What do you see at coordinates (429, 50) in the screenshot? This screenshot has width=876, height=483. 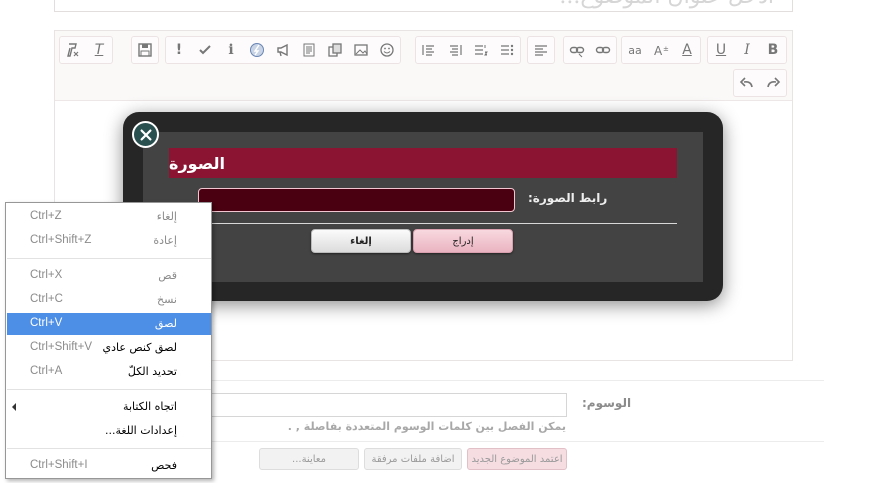 I see `align-left-icon` at bounding box center [429, 50].